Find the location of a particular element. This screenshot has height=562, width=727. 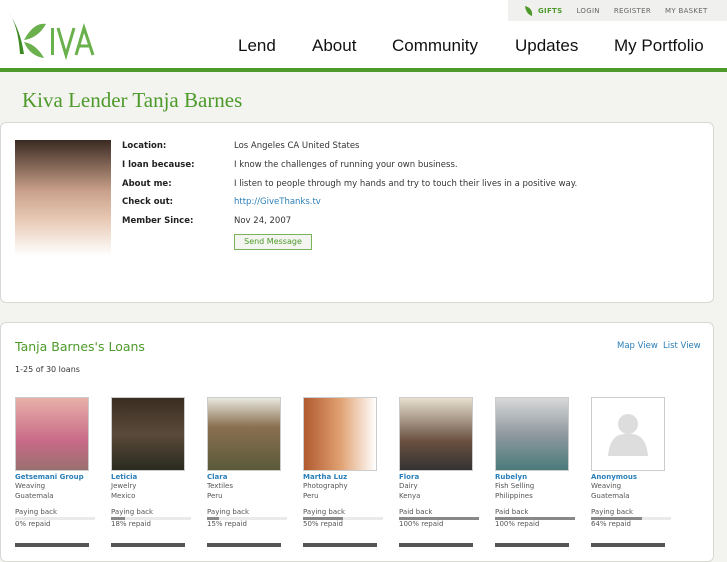

utility-nav: GIFTS LOGIN REGISTER MY BASKET is located at coordinates (617, 10).